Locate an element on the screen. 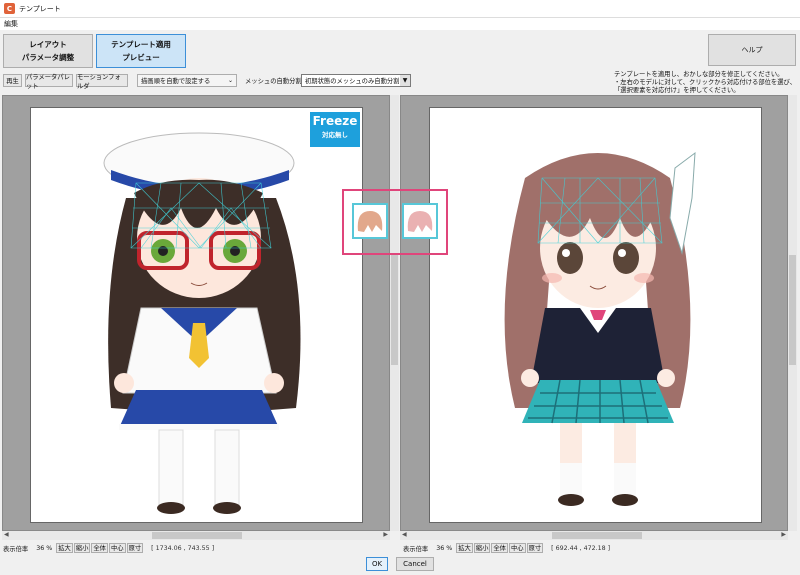 This screenshot has width=800, height=575. cursor-coords: [ 1734.06 , 743.55 ] is located at coordinates (183, 548).